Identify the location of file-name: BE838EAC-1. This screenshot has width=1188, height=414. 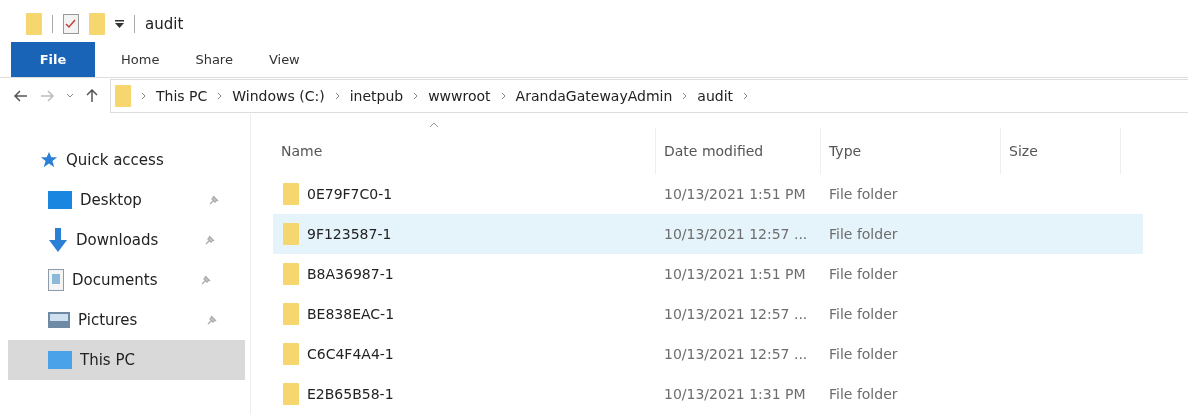
(351, 314).